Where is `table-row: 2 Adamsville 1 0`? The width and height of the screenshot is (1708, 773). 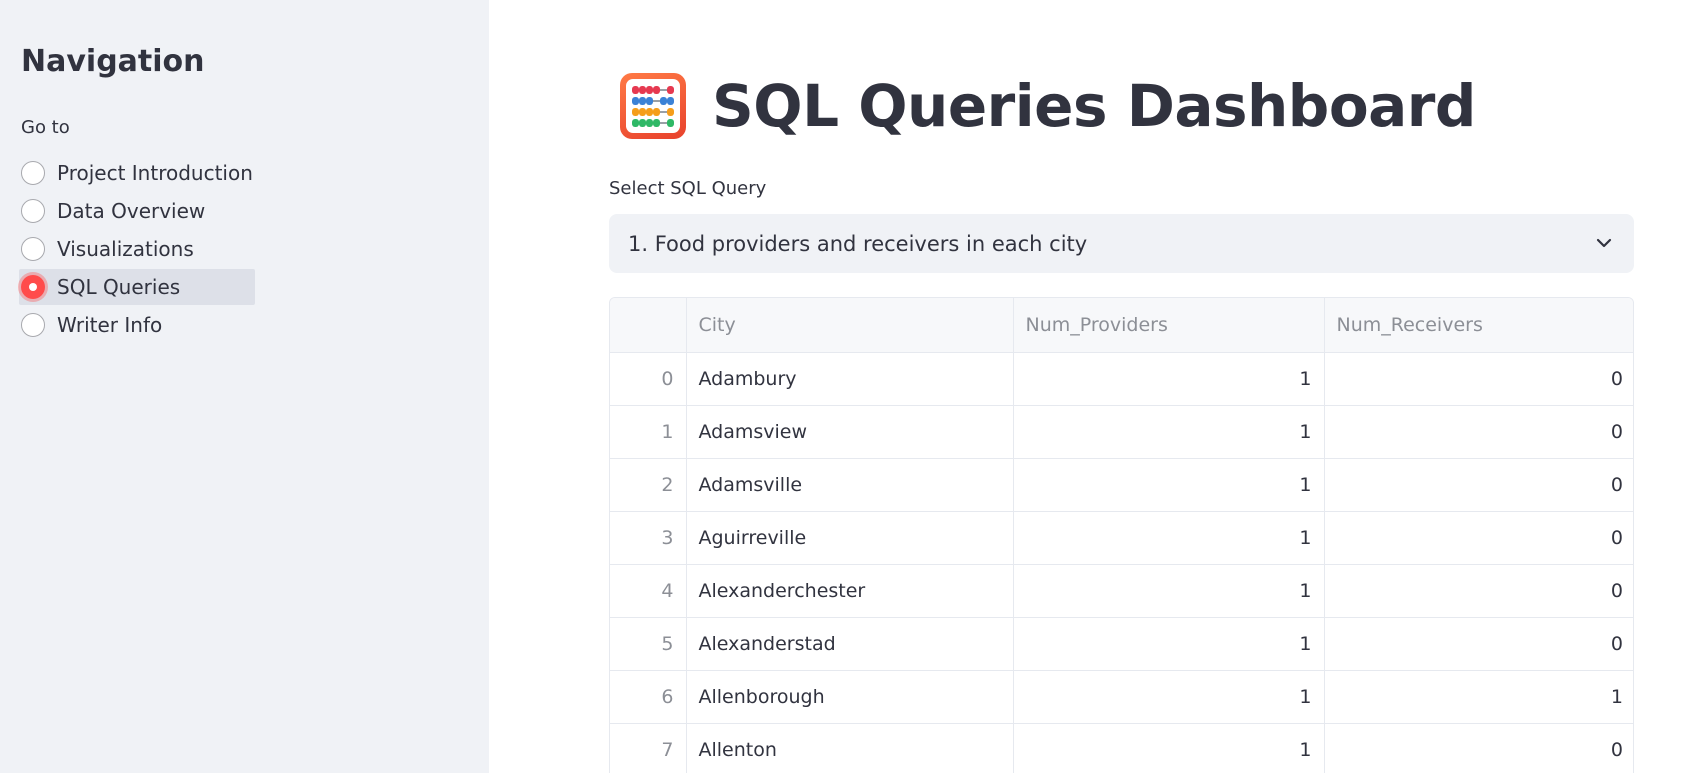 table-row: 2 Adamsville 1 0 is located at coordinates (1121, 485).